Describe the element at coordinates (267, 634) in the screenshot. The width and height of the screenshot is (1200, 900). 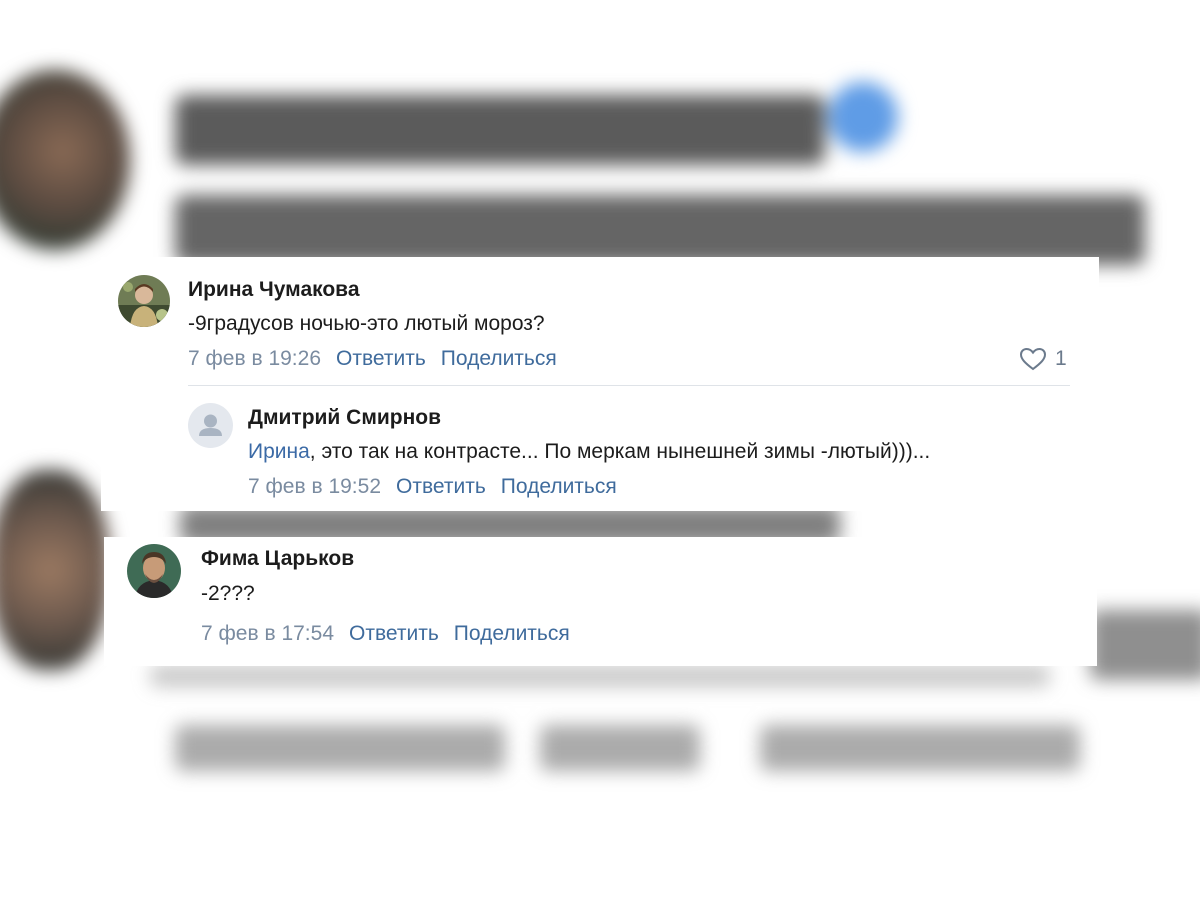
I see `comment-date: 7 фев в 17:54` at that location.